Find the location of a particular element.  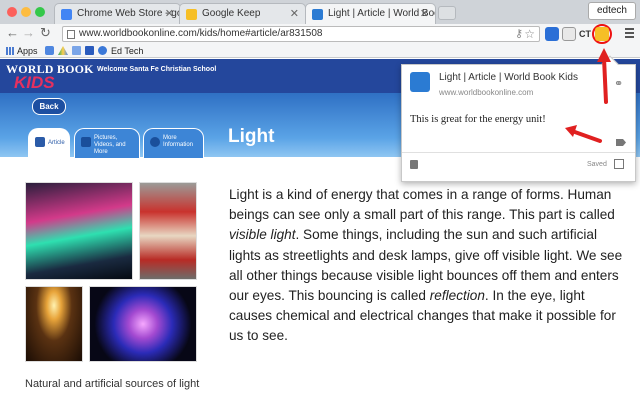

arrow-to-note is located at coordinates (586, 136).